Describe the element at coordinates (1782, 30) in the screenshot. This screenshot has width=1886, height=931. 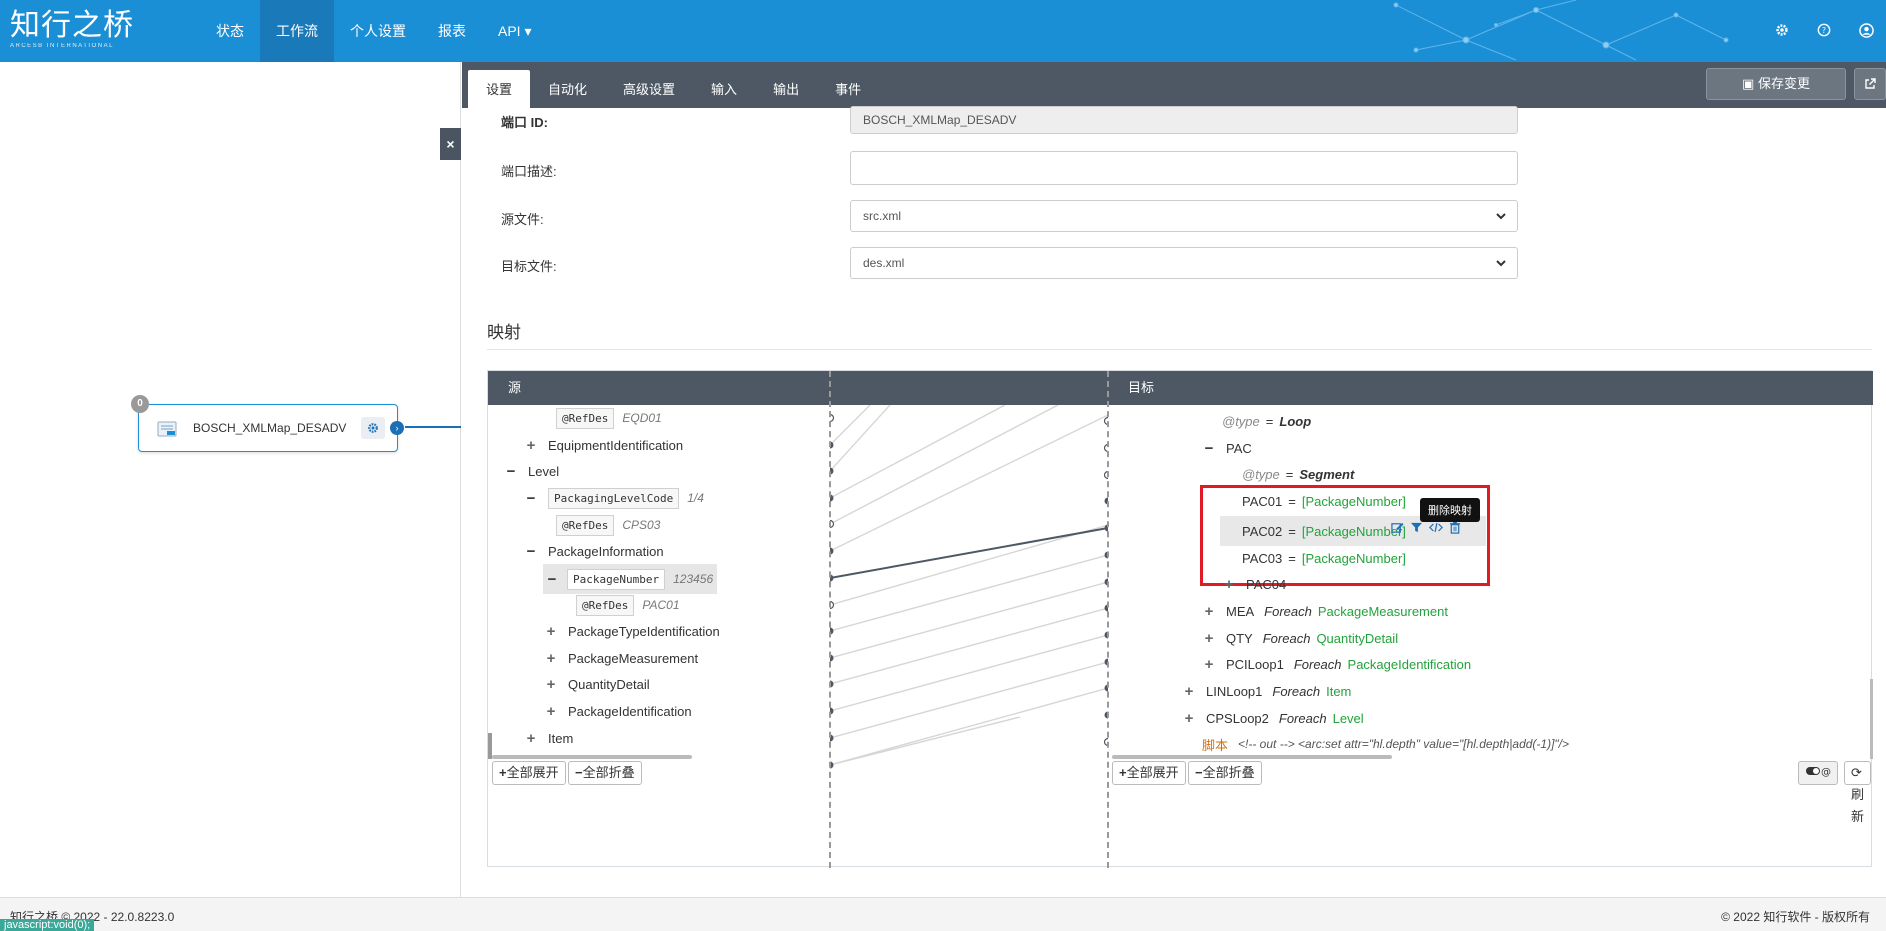
I see `gear-icon` at that location.